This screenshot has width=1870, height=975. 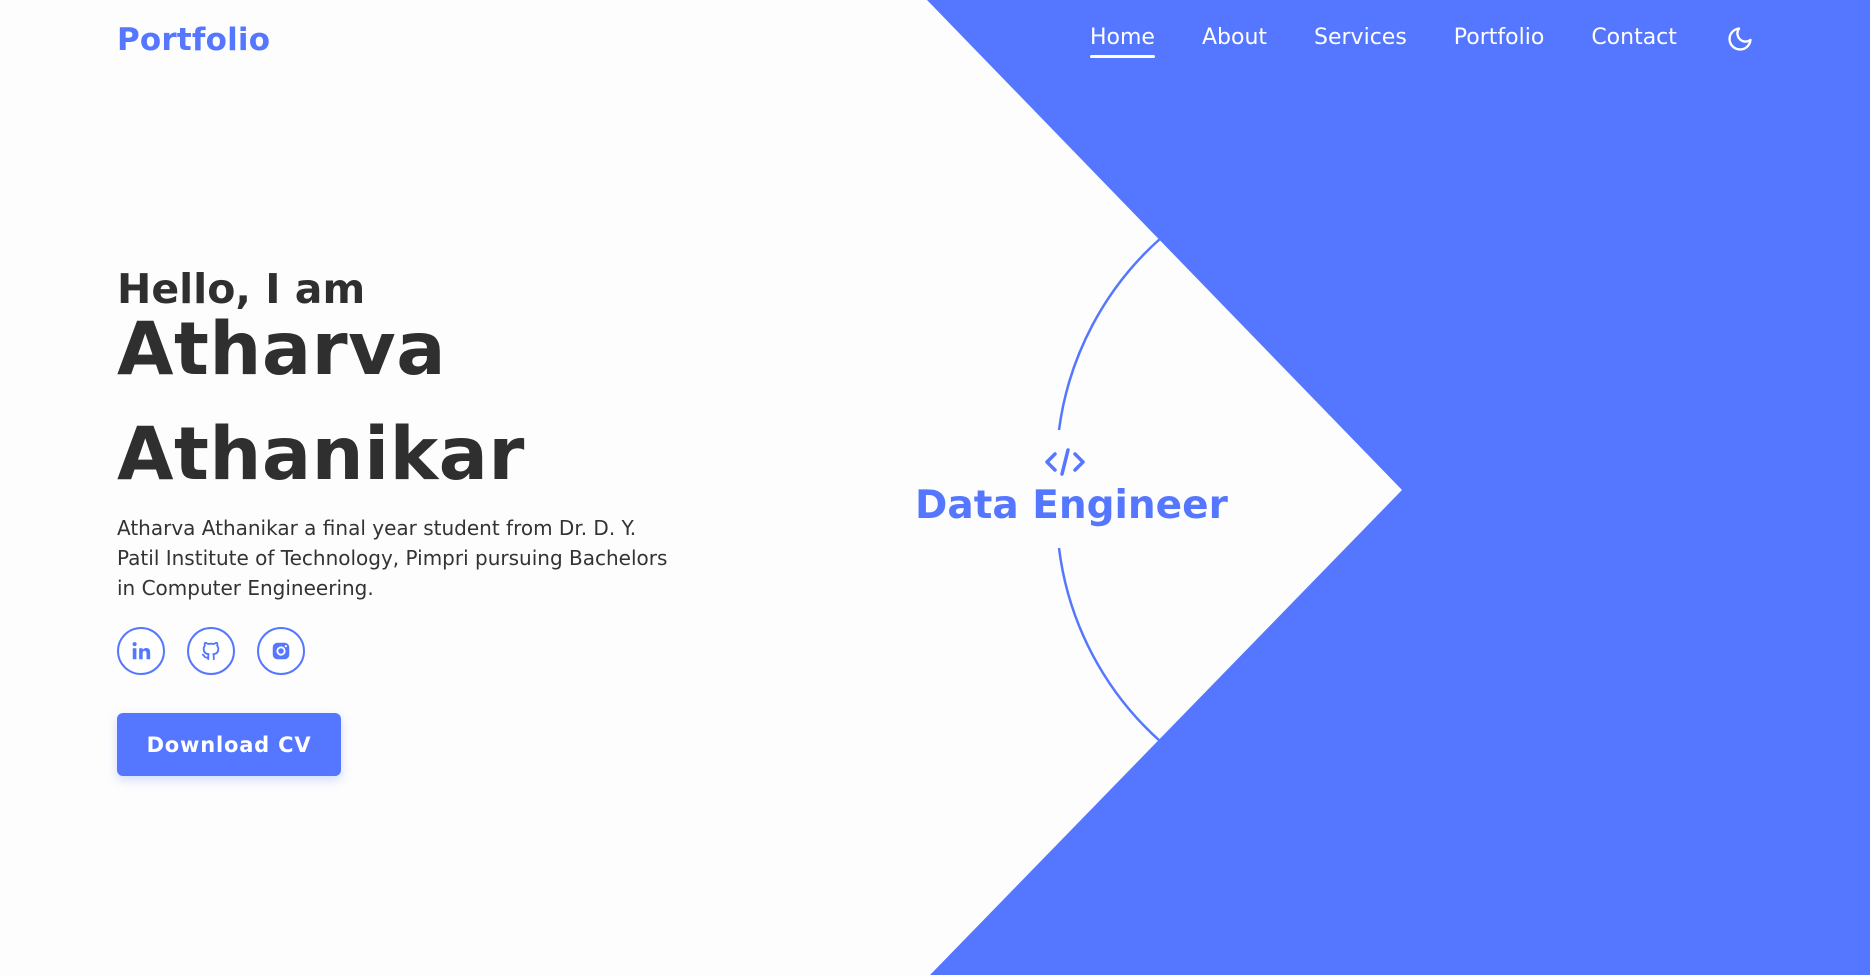 I want to click on linkedin-link, so click(x=141, y=651).